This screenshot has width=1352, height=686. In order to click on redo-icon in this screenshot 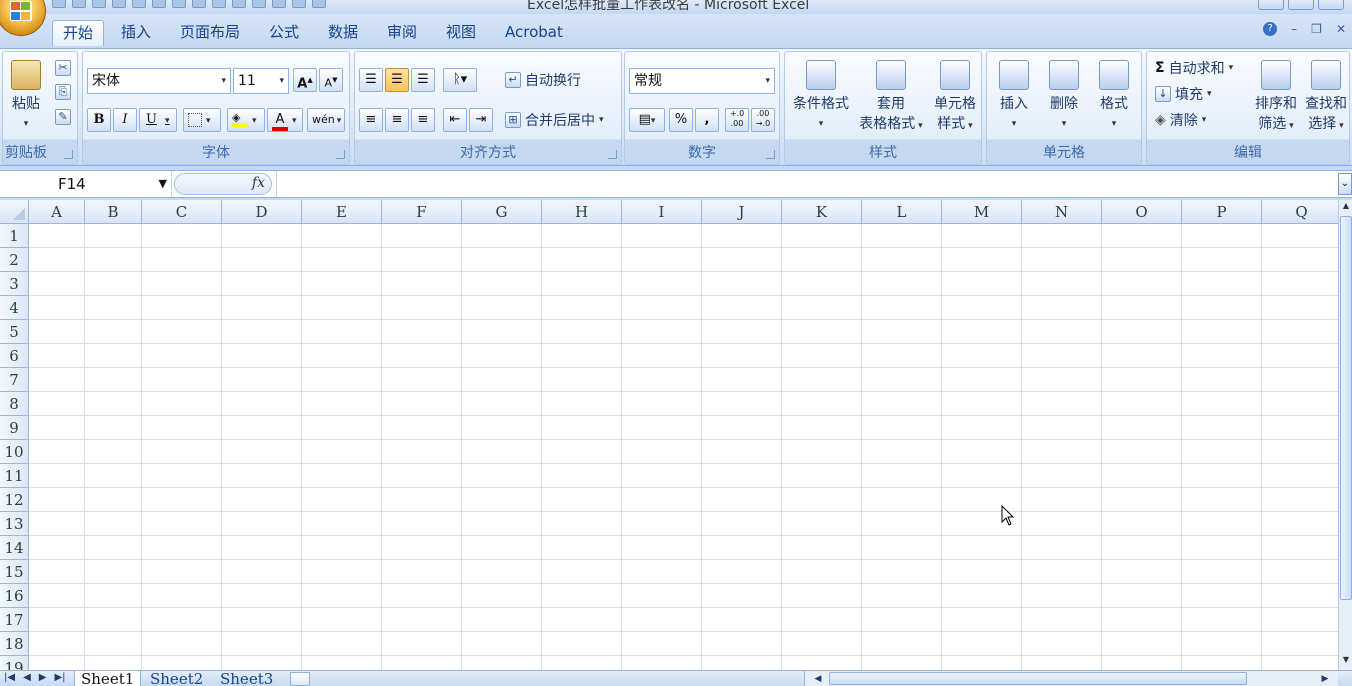, I will do `click(99, 4)`.